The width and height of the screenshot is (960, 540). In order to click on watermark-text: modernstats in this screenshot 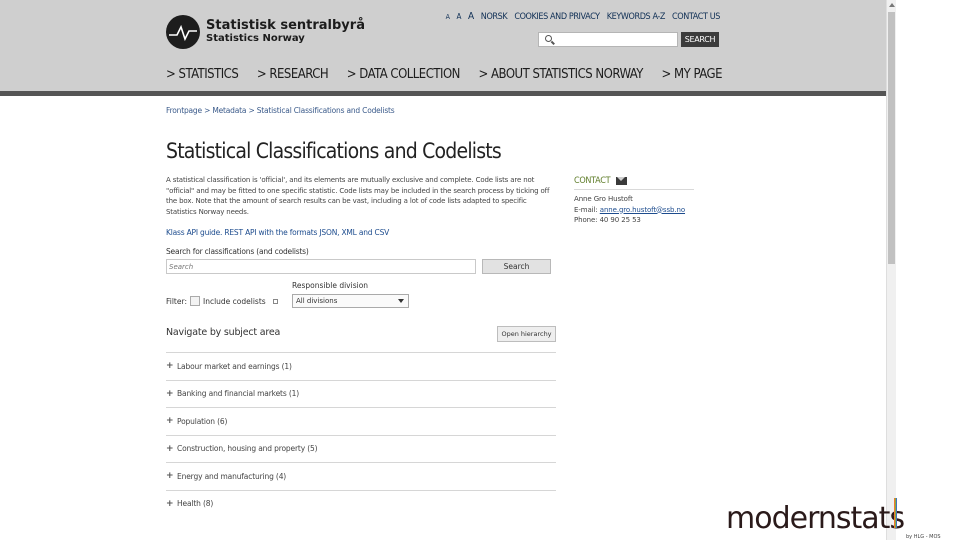, I will do `click(815, 518)`.